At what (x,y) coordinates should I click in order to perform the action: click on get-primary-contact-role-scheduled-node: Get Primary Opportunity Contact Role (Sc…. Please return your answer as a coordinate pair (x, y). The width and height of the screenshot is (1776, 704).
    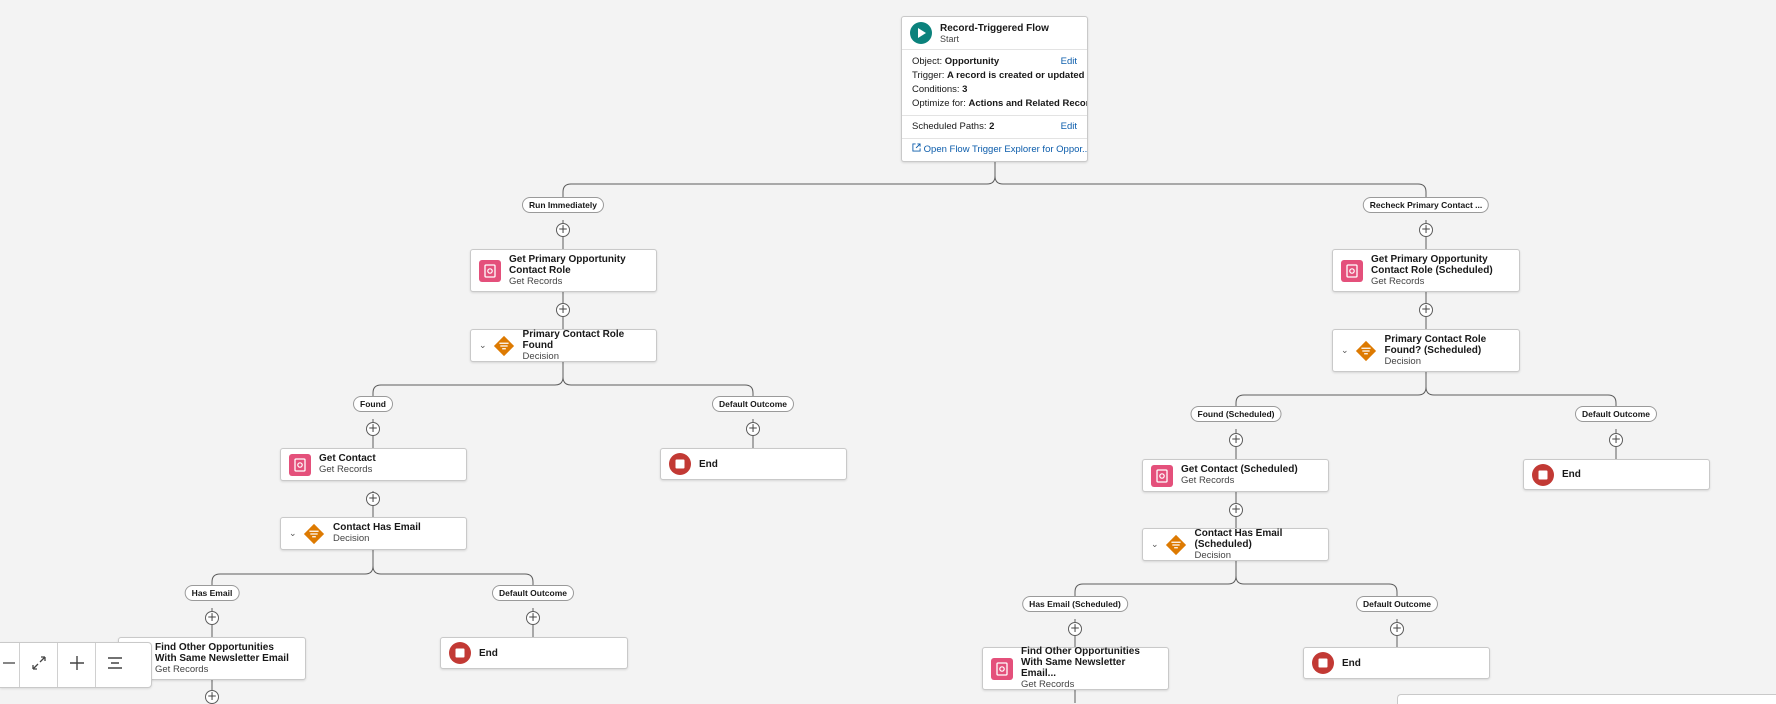
    Looking at the image, I should click on (1426, 270).